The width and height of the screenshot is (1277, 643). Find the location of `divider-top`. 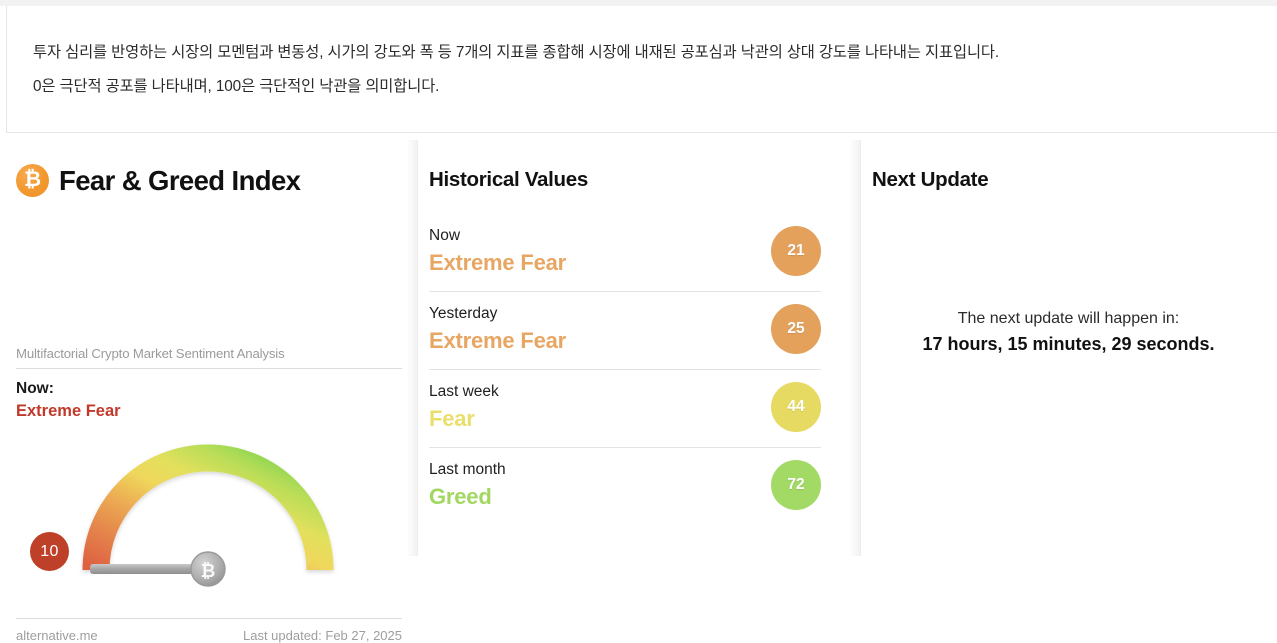

divider-top is located at coordinates (209, 368).